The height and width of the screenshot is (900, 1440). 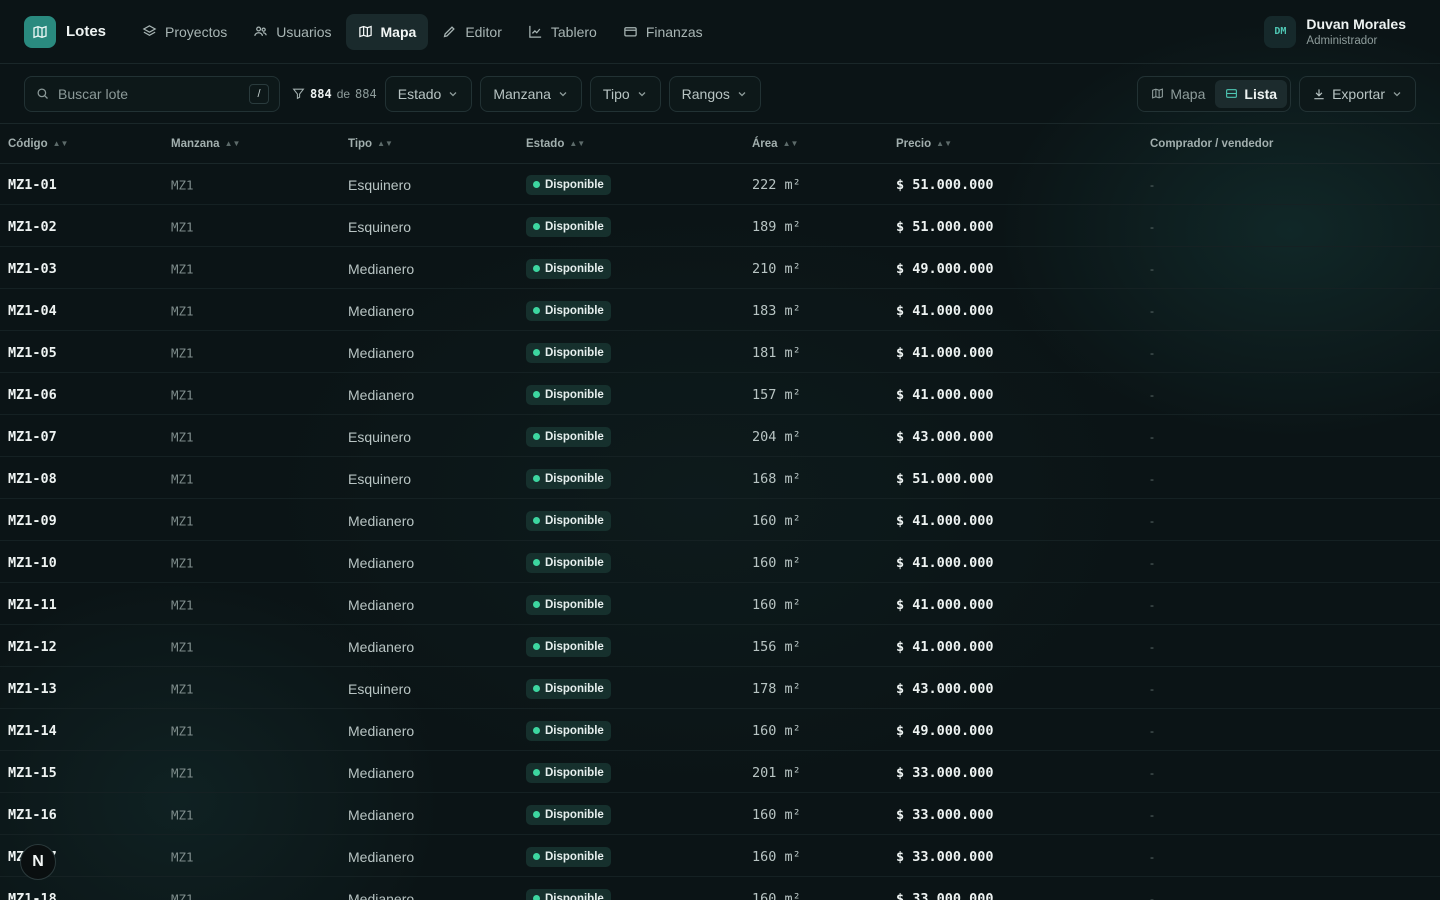 I want to click on lot-area: 168 m², so click(x=776, y=478).